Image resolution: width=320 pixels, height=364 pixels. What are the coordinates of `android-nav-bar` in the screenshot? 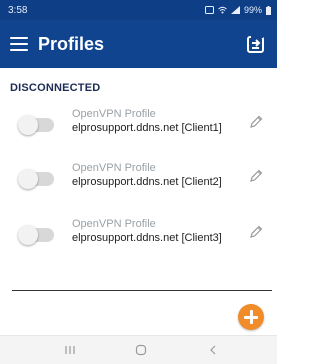 It's located at (138, 349).